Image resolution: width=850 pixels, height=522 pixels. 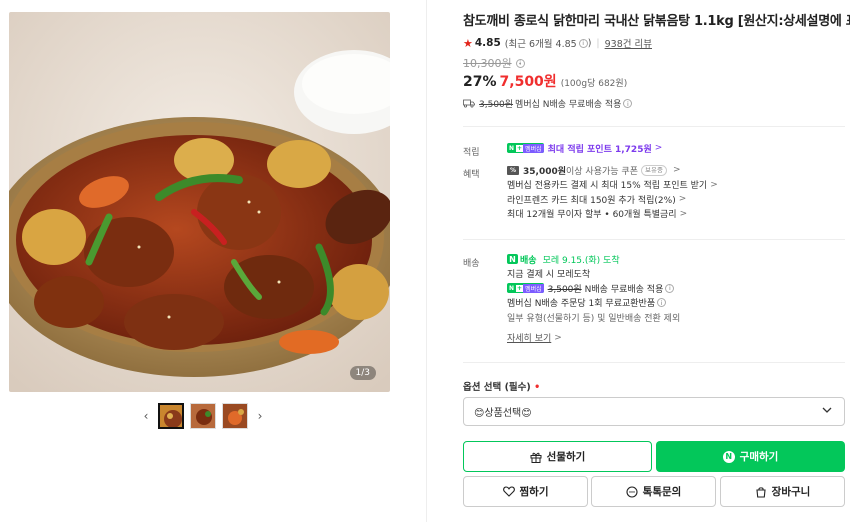 What do you see at coordinates (653, 491) in the screenshot?
I see `talktalk-inquiry-button: 톡톡문의` at bounding box center [653, 491].